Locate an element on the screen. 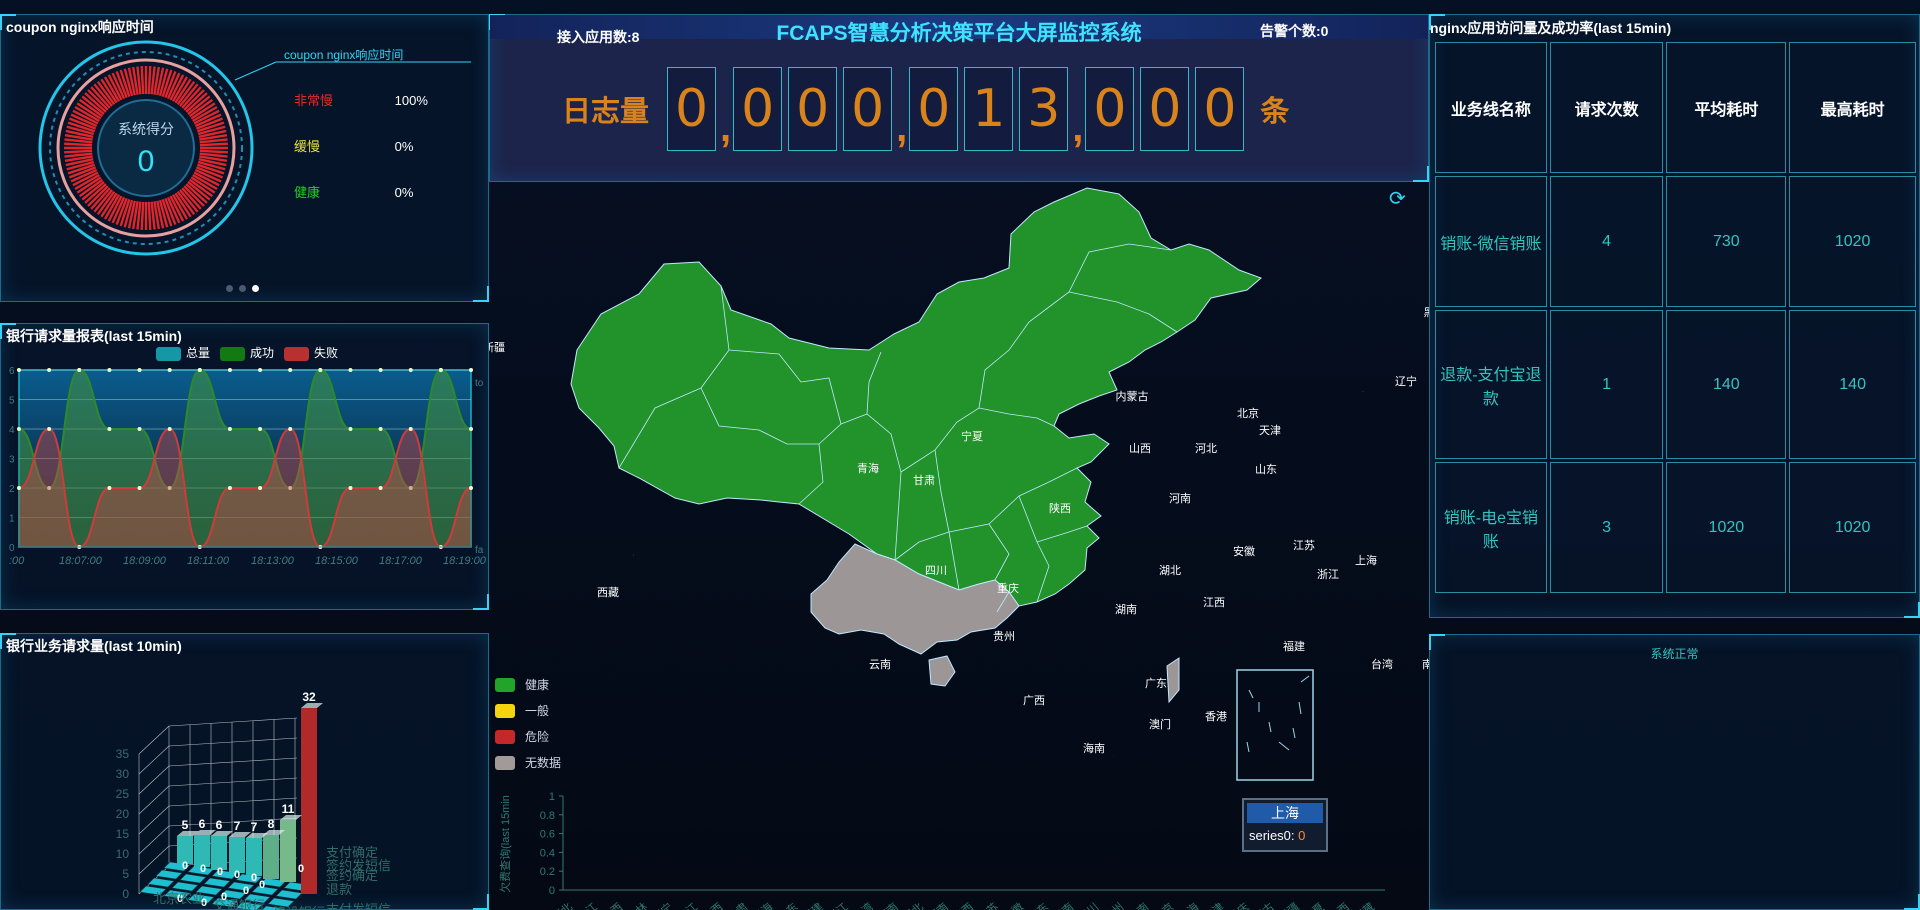 The image size is (1920, 910). x-tick-label: 18:13:00 is located at coordinates (273, 561).